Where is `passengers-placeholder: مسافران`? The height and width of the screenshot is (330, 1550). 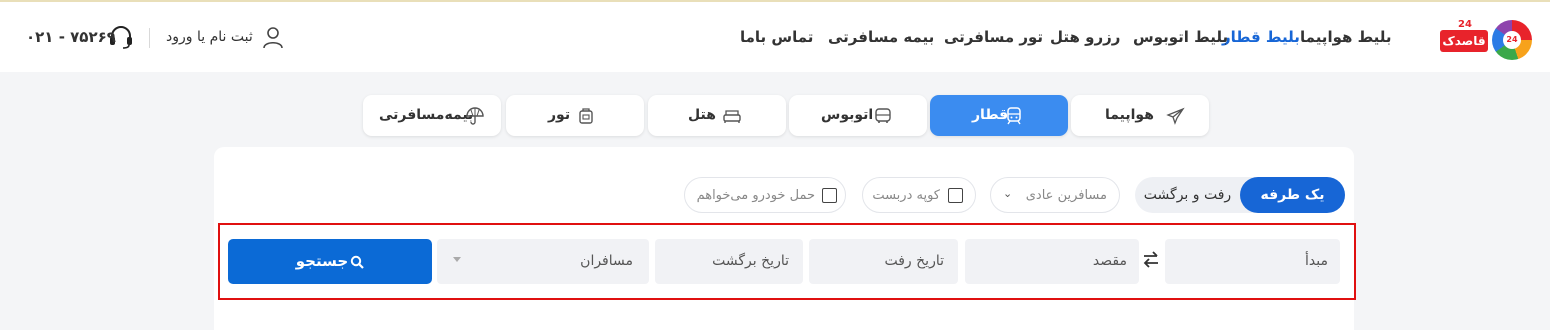 passengers-placeholder: مسافران is located at coordinates (606, 261).